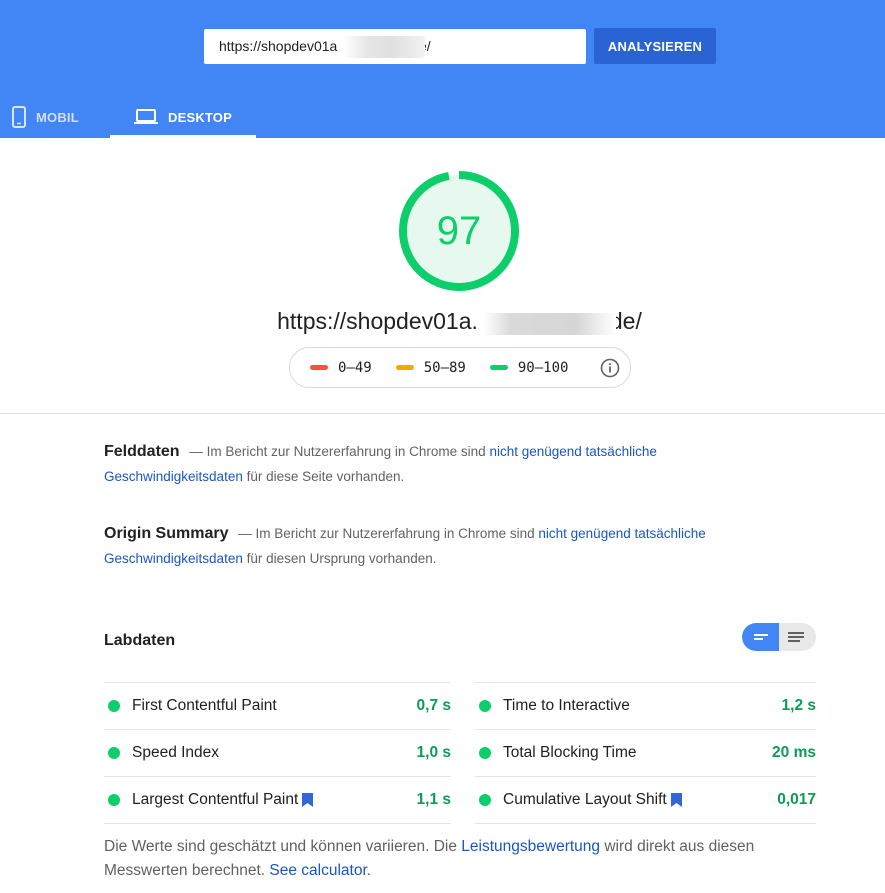 The image size is (885, 893). Describe the element at coordinates (645, 705) in the screenshot. I see `metric-time-to-interactive: Time to Interactive 1,2 s` at that location.